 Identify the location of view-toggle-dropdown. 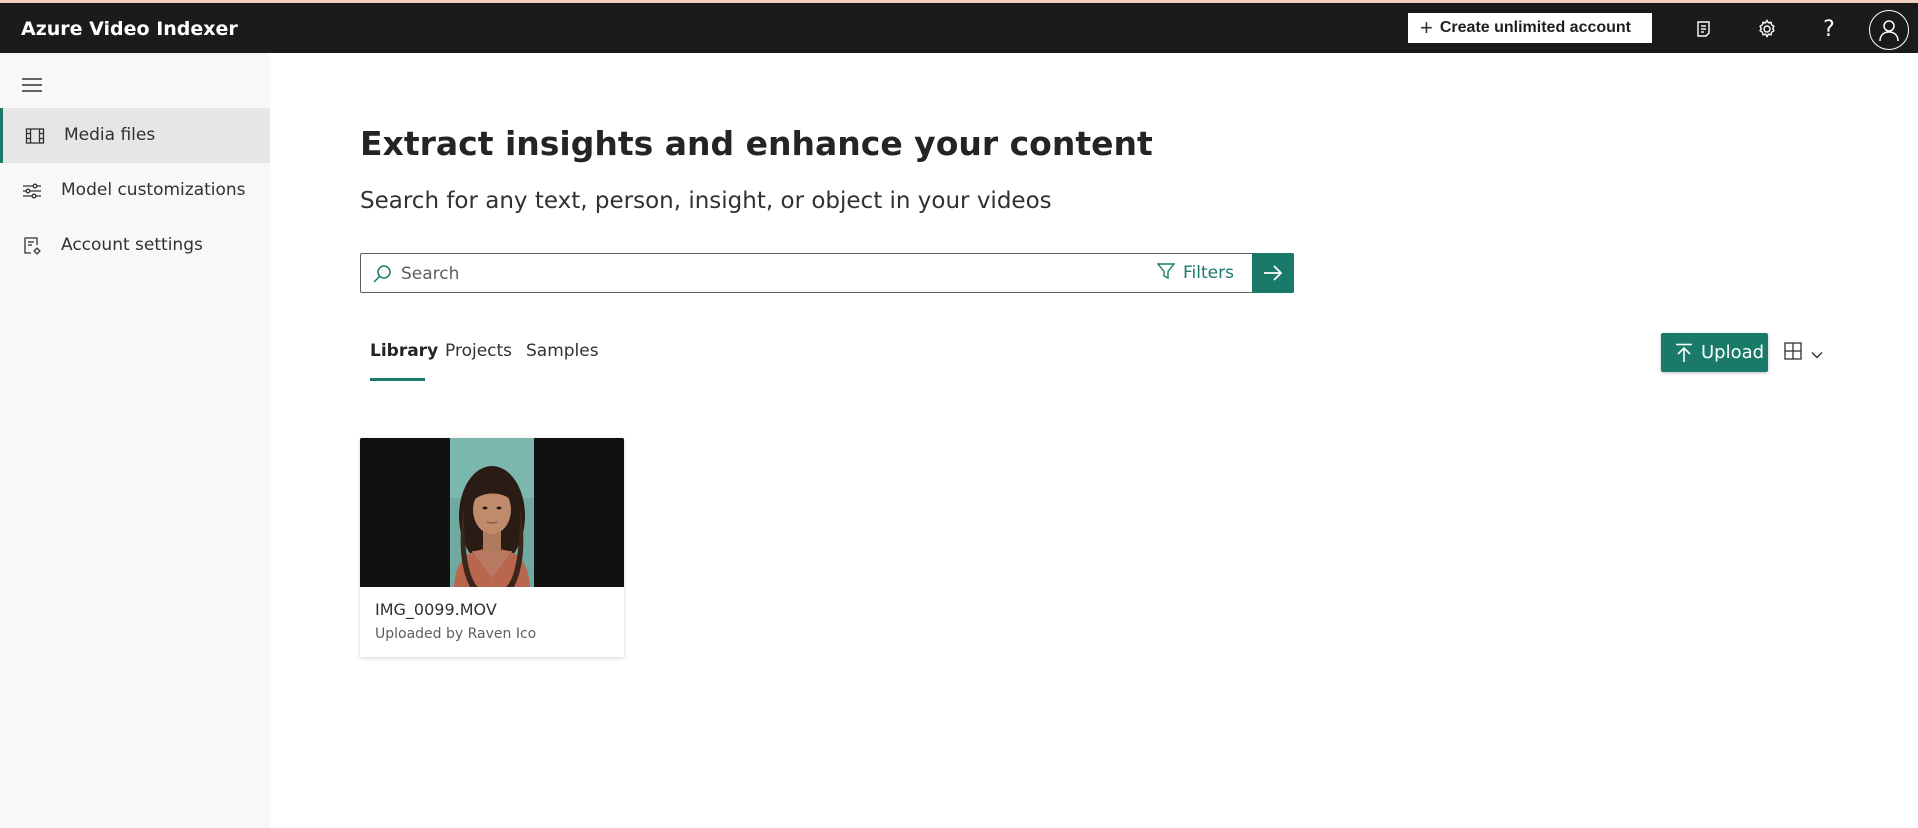
(1807, 353).